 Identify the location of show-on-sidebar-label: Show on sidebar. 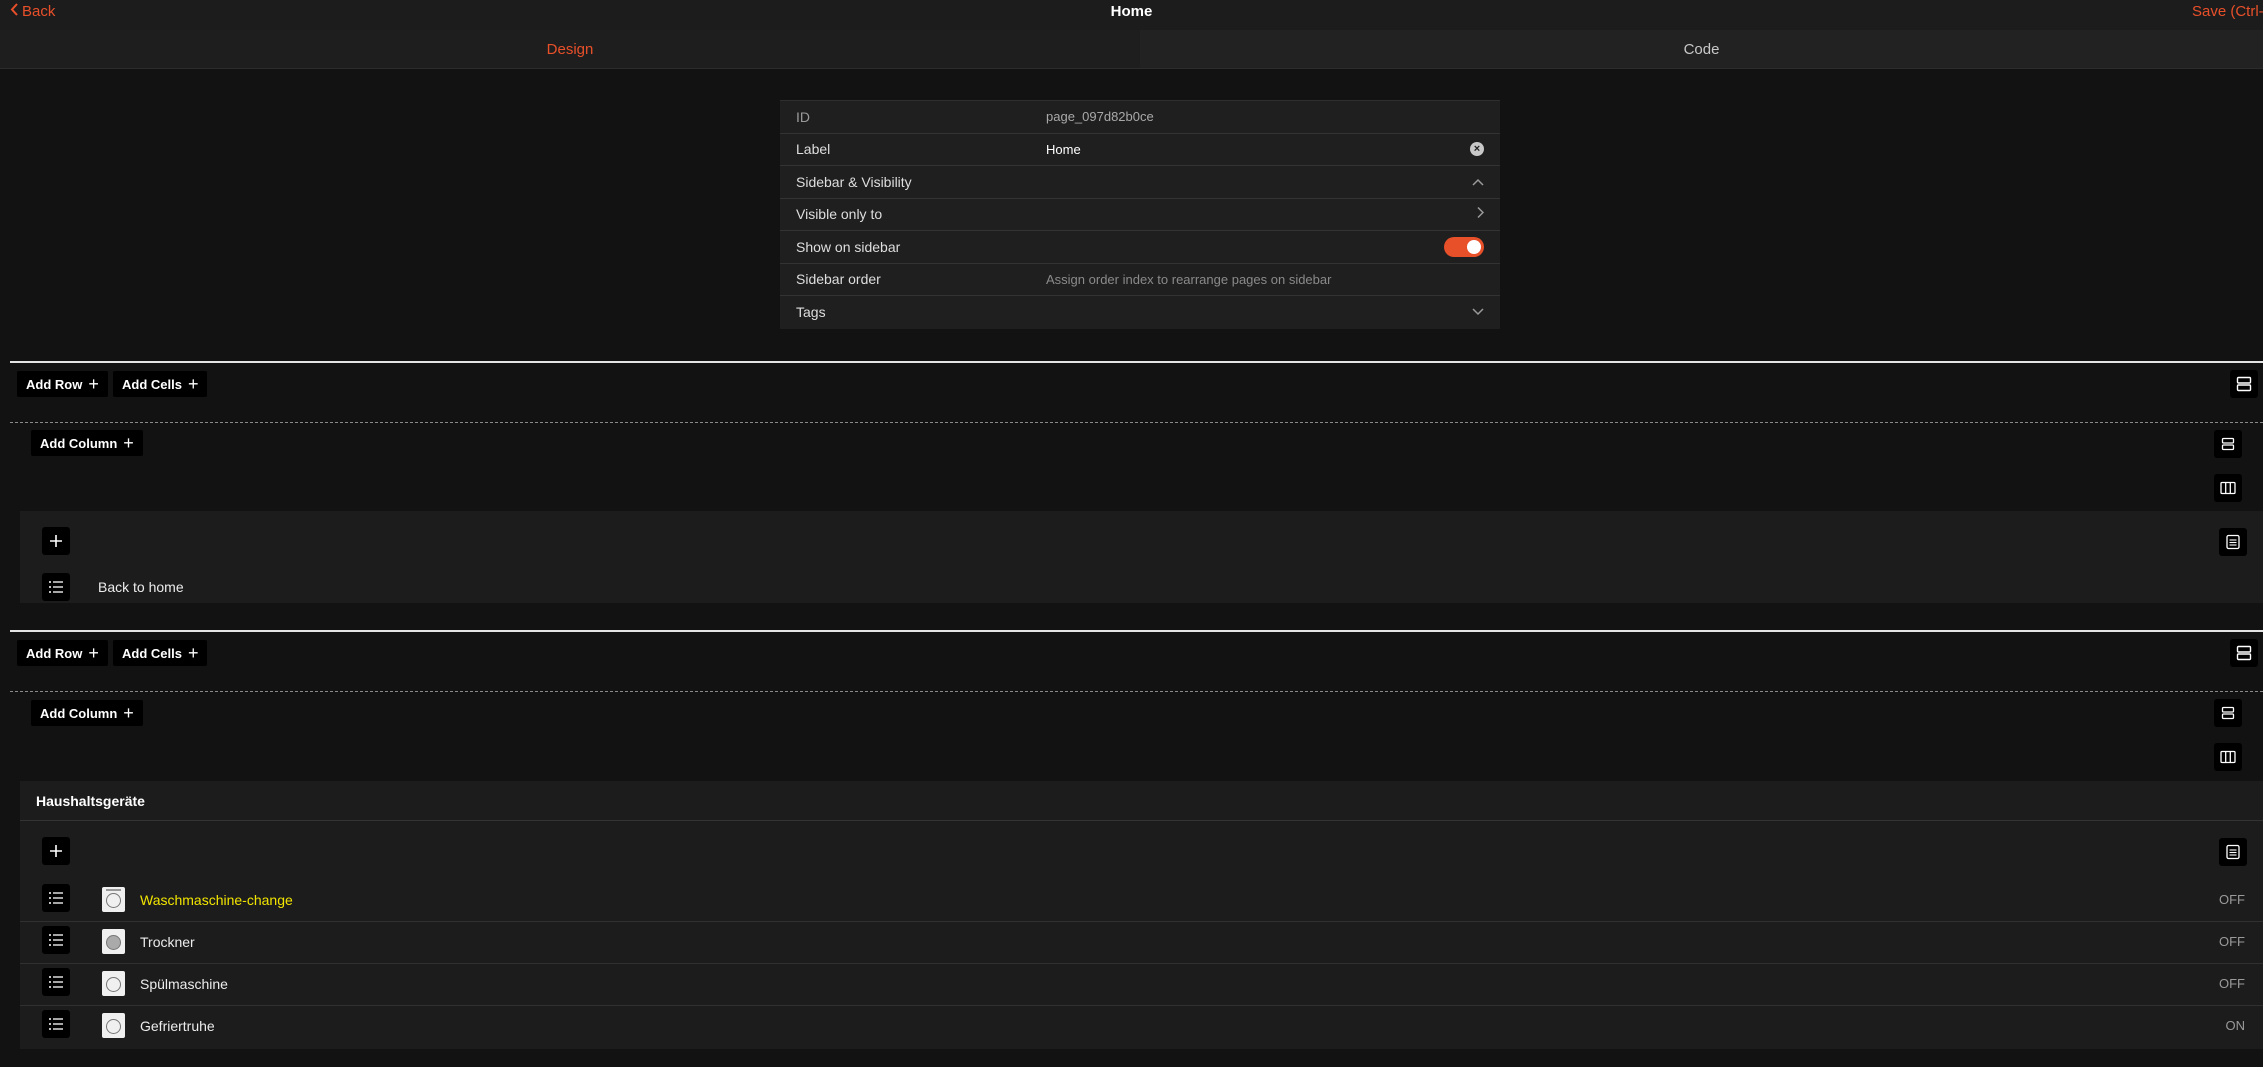
(848, 246).